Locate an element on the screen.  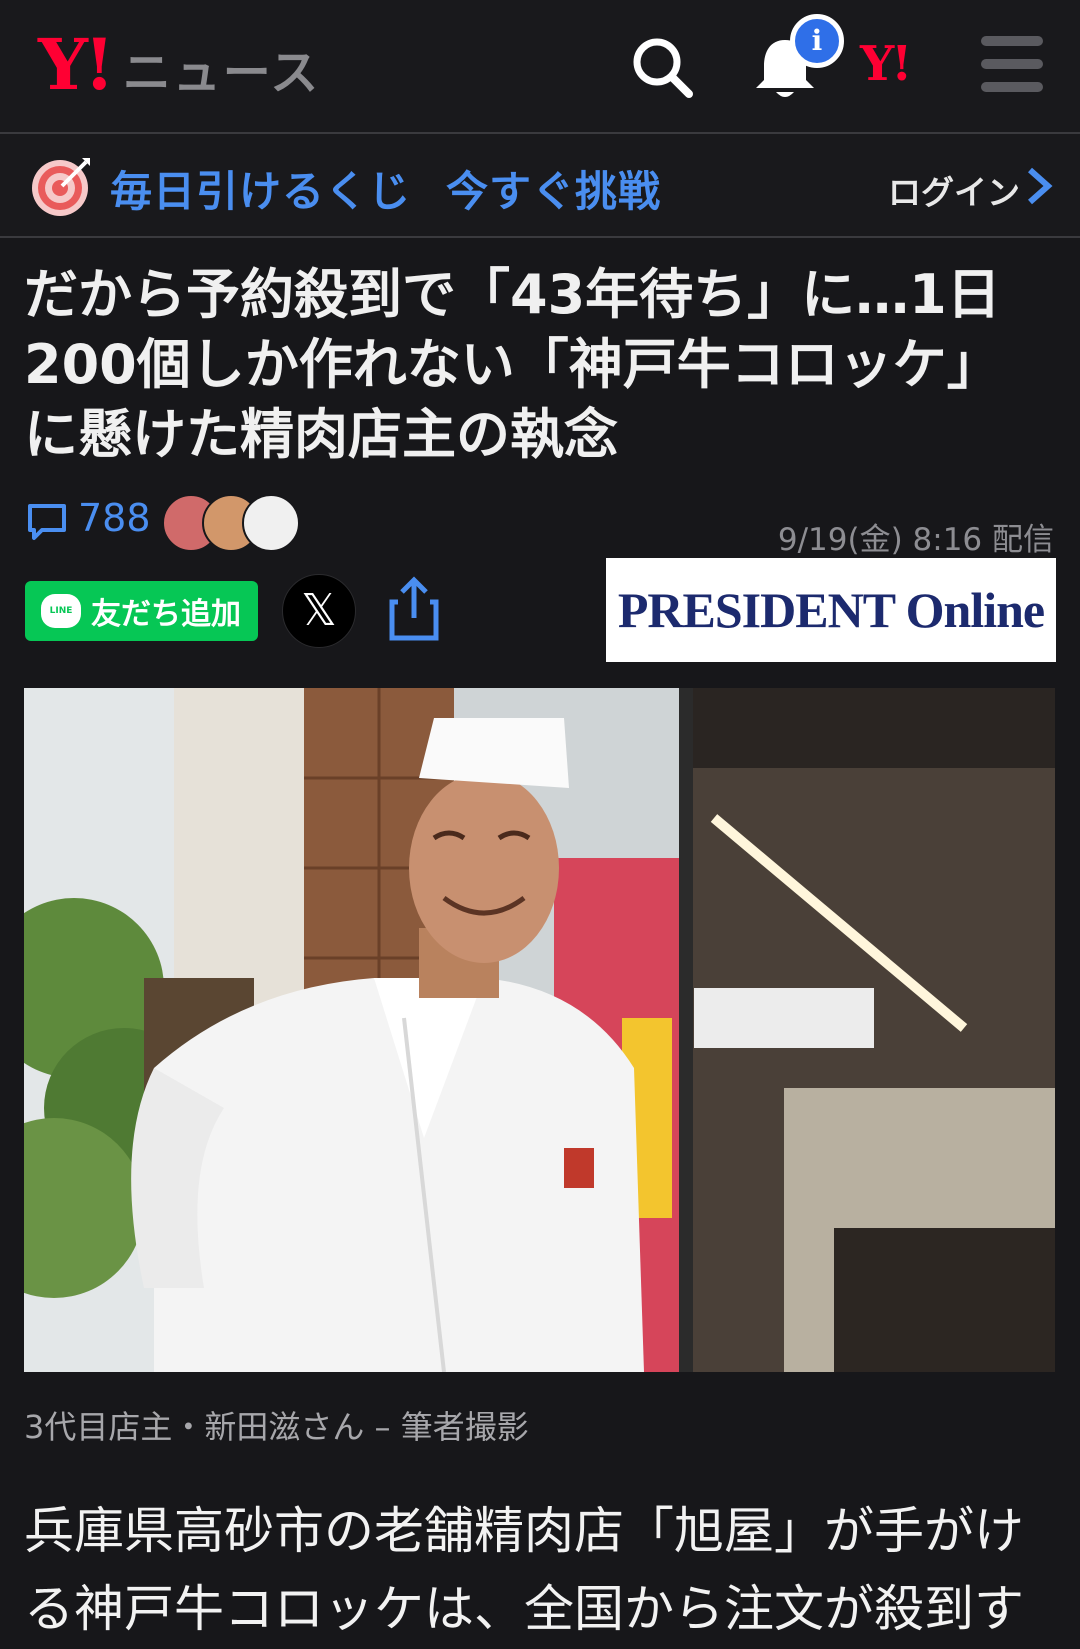
login-link: ログイン is located at coordinates (954, 190).